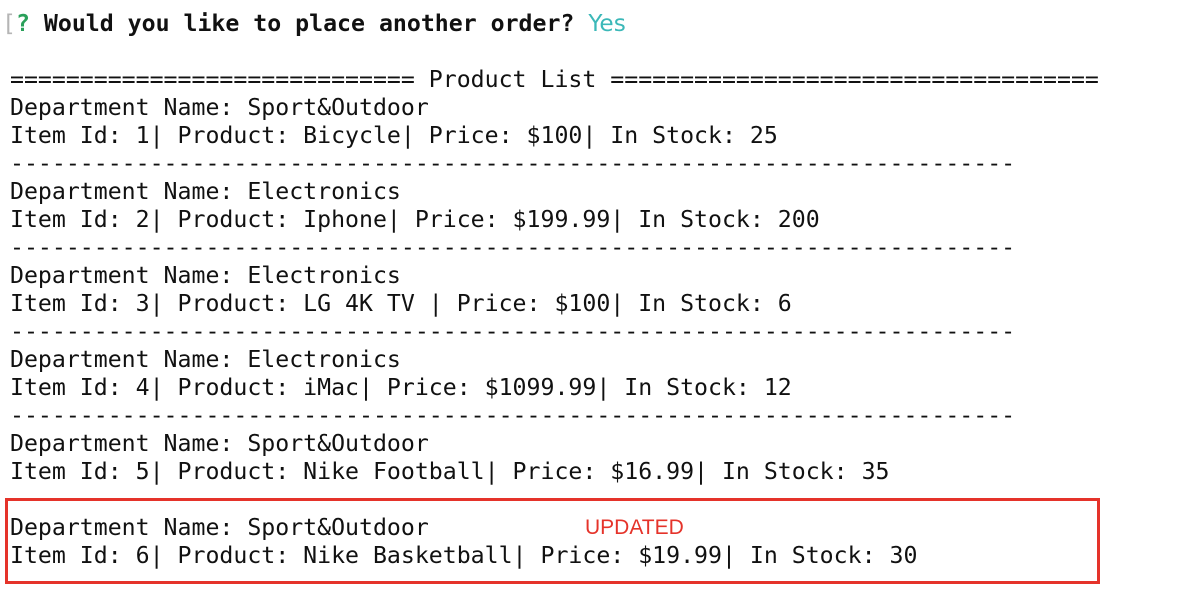 This screenshot has width=1194, height=600. What do you see at coordinates (607, 23) in the screenshot?
I see `prompt-answer: Yes` at bounding box center [607, 23].